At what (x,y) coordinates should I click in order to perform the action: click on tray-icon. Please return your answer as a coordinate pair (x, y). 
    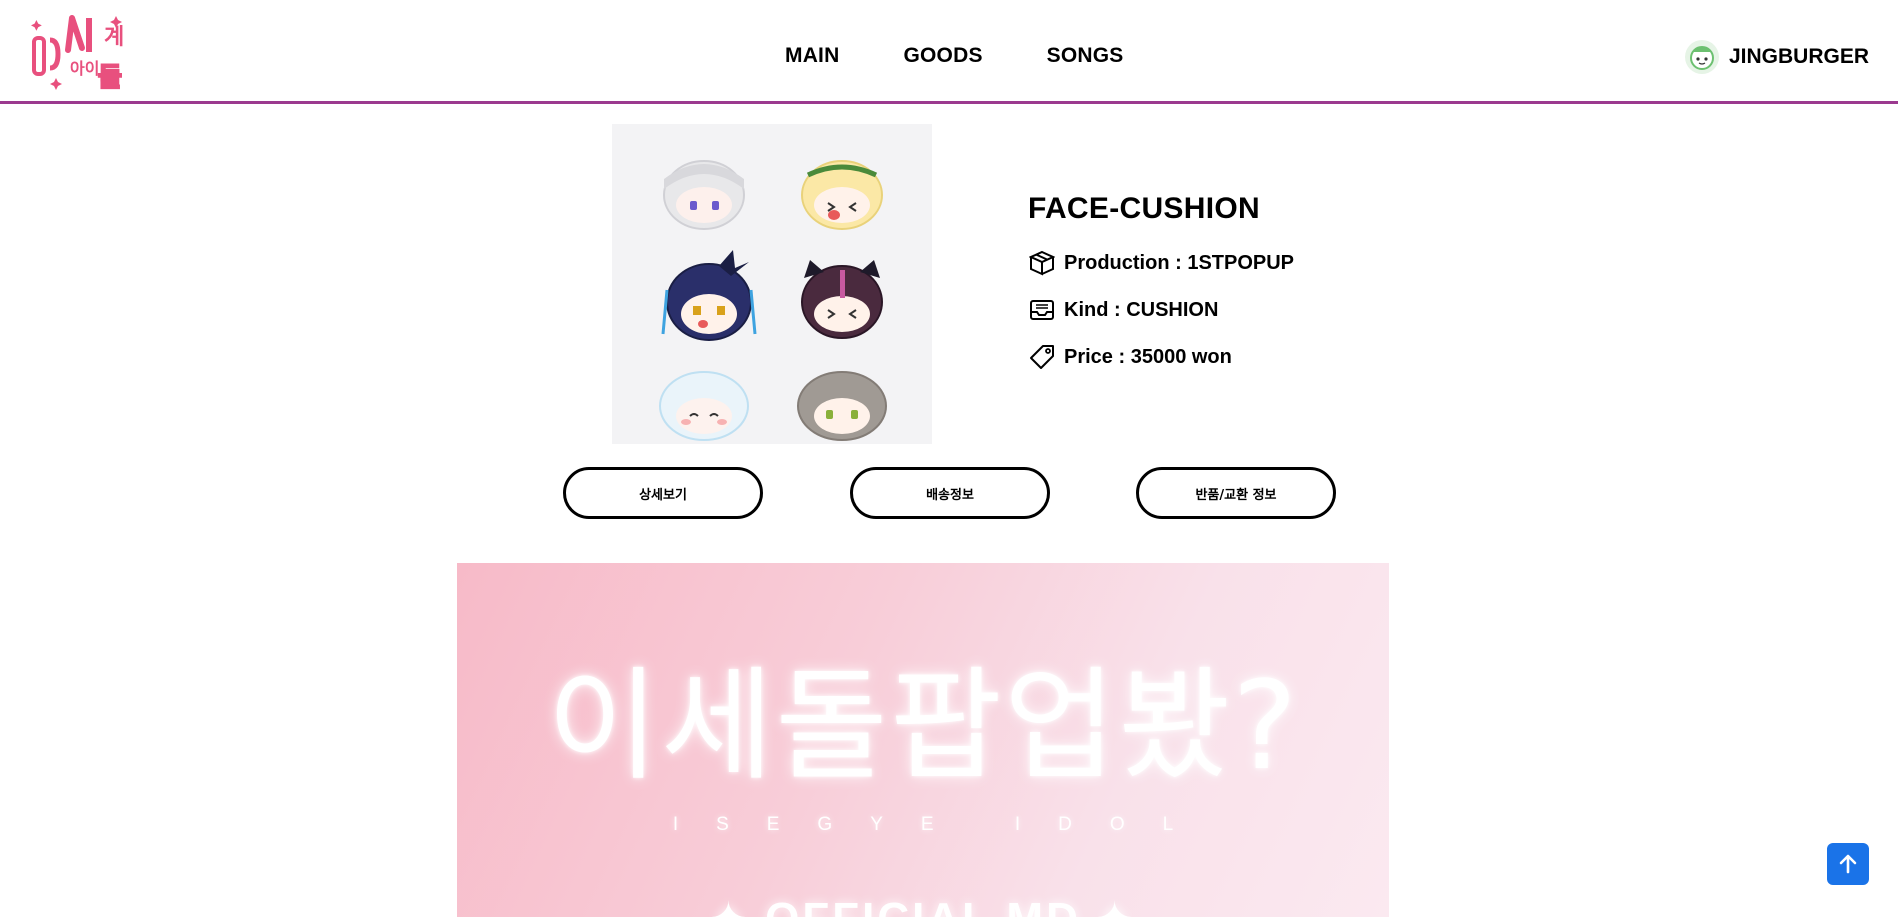
    Looking at the image, I should click on (1042, 310).